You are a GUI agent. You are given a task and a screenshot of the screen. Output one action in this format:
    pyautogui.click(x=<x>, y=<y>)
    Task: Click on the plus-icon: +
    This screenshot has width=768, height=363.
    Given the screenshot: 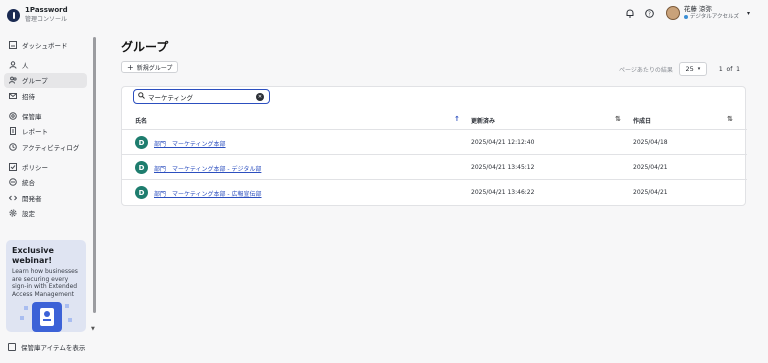 What is the action you would take?
    pyautogui.click(x=130, y=67)
    